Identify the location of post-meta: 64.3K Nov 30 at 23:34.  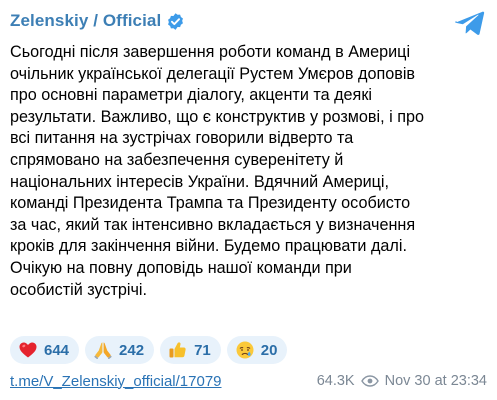
(402, 381).